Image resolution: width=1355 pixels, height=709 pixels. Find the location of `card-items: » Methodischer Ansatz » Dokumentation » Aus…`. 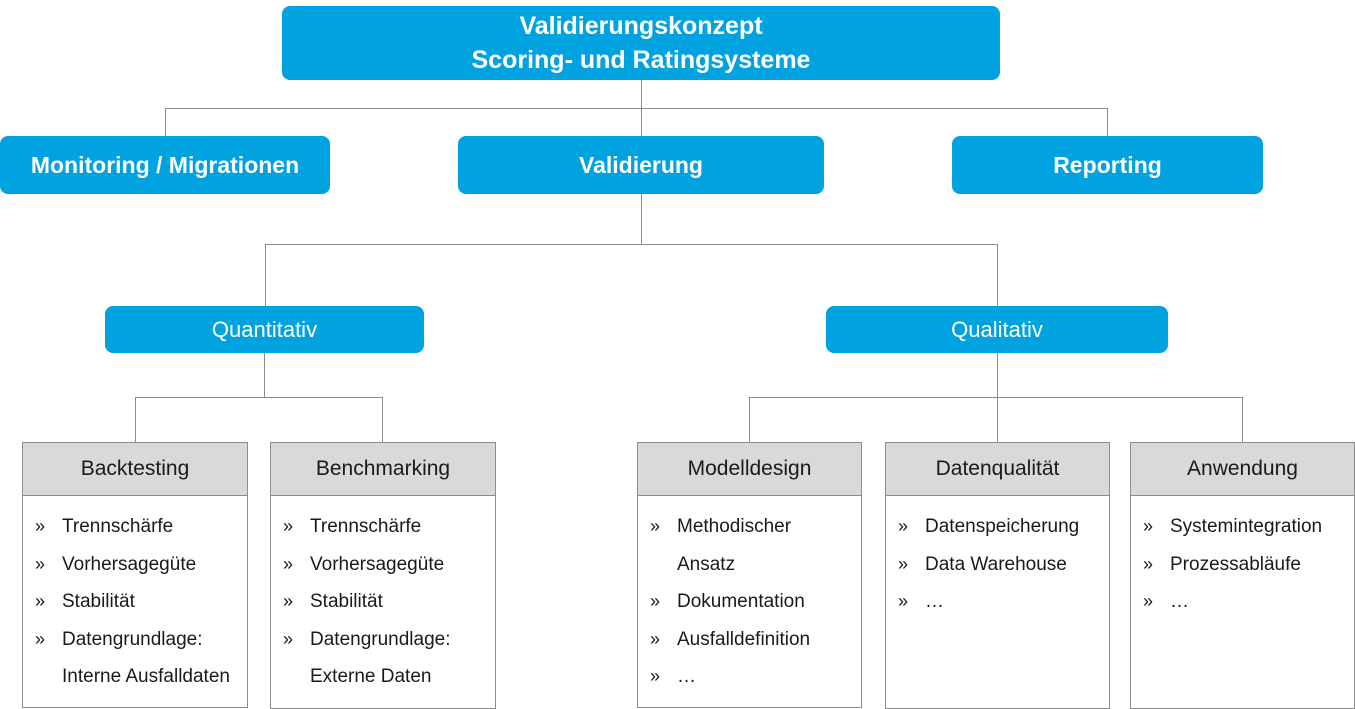

card-items: » Methodischer Ansatz » Dokumentation » Aus… is located at coordinates (749, 596).